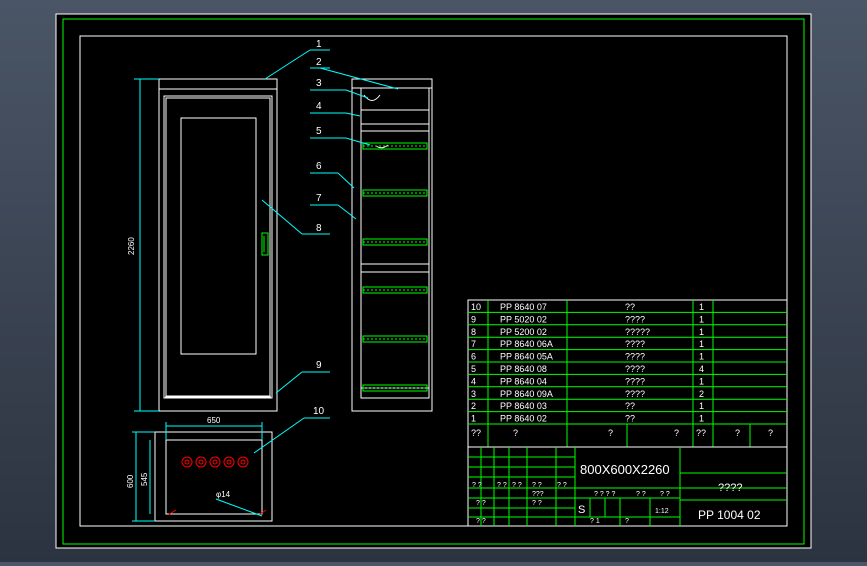 This screenshot has height=566, width=867. Describe the element at coordinates (473, 394) in the screenshot. I see `bom-no: 3` at that location.